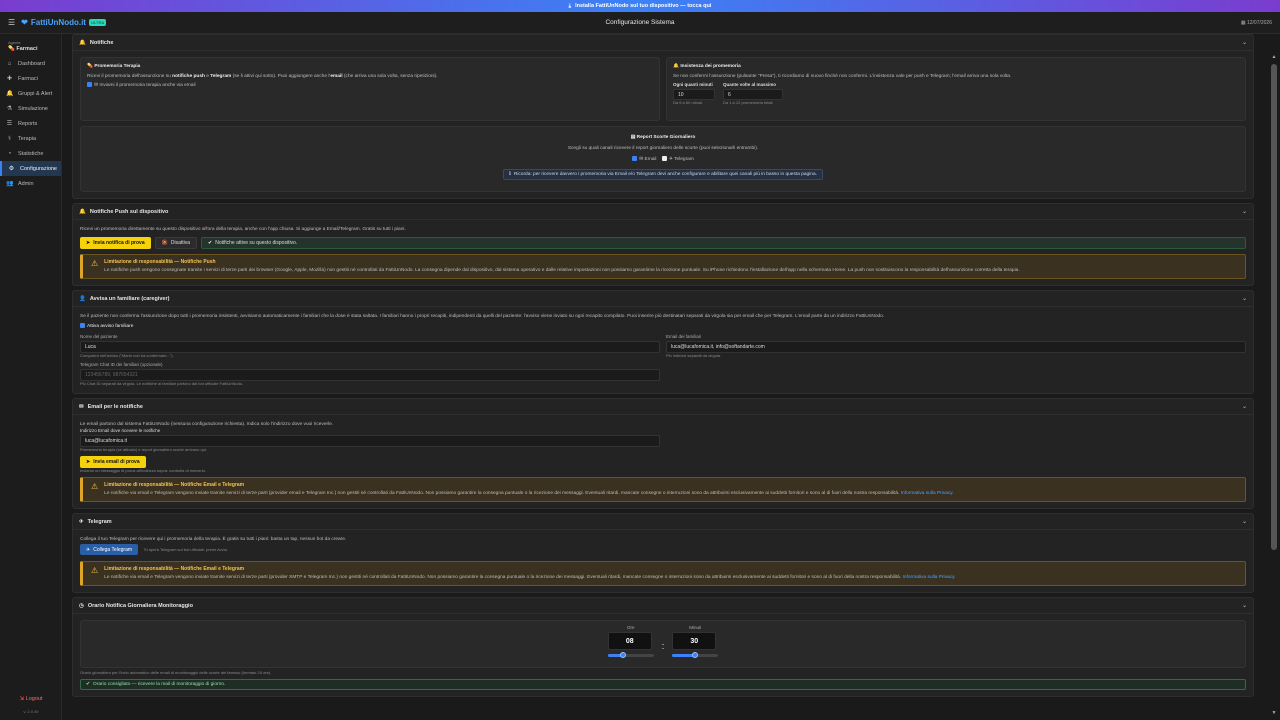 The width and height of the screenshot is (1280, 720). Describe the element at coordinates (10, 184) in the screenshot. I see `users-icon: 👥` at that location.